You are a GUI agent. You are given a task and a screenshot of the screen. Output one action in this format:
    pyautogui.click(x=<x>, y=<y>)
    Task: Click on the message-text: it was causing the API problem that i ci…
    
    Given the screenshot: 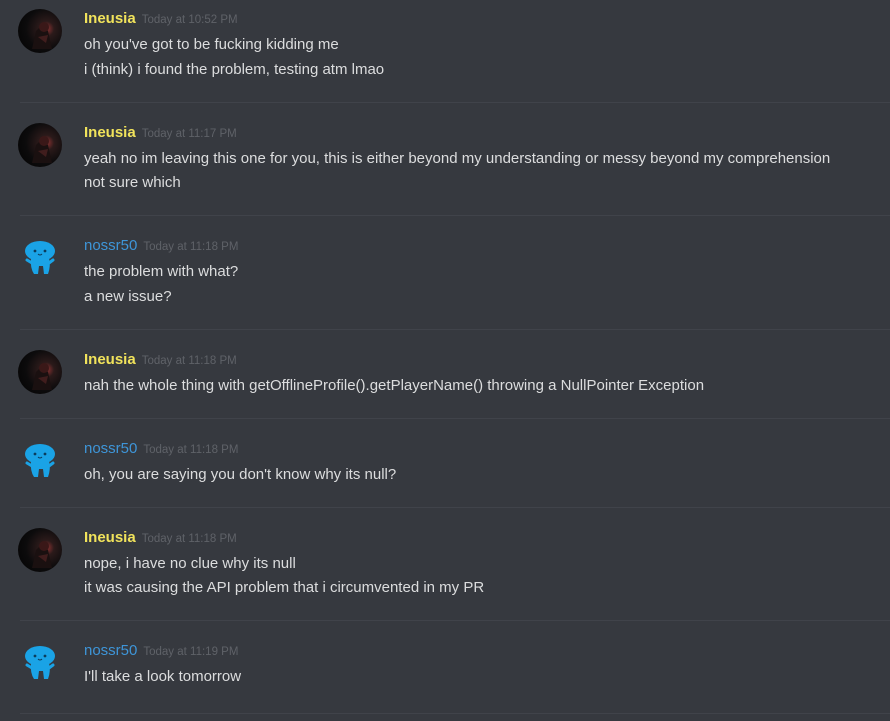 What is the action you would take?
    pyautogui.click(x=284, y=587)
    